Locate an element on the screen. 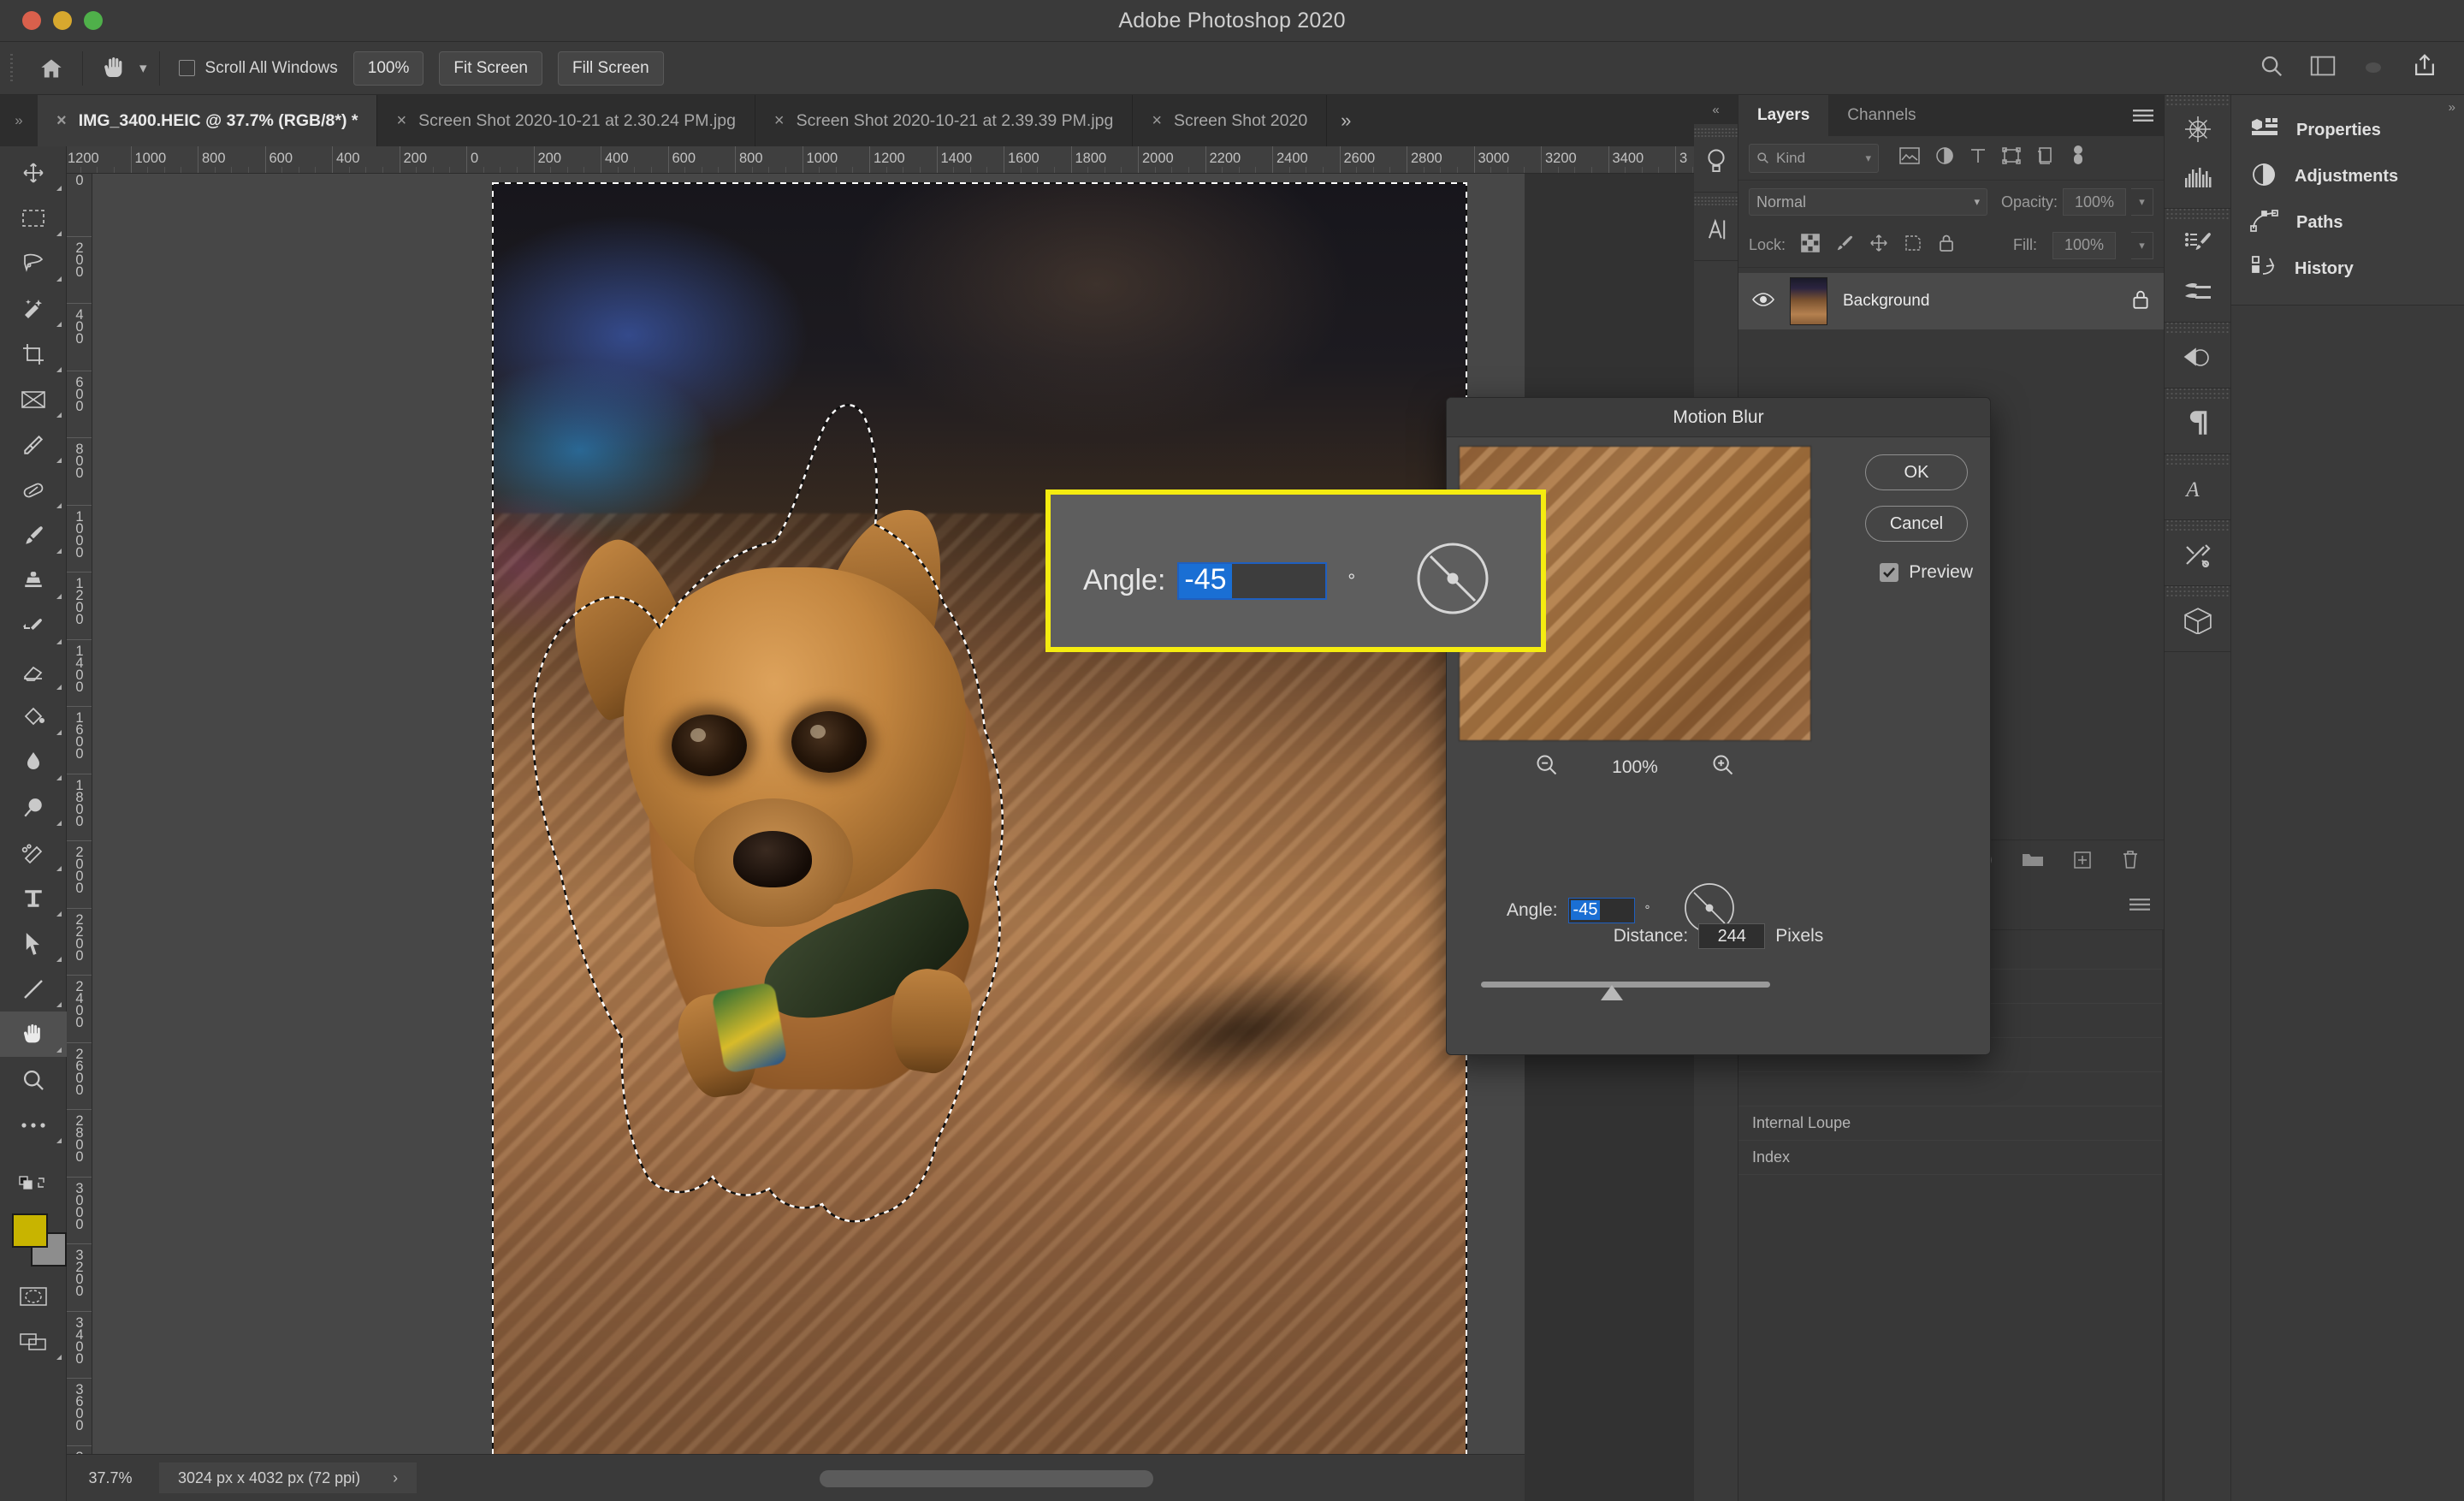 Image resolution: width=2464 pixels, height=1501 pixels. foreground-color-swatch is located at coordinates (30, 1230).